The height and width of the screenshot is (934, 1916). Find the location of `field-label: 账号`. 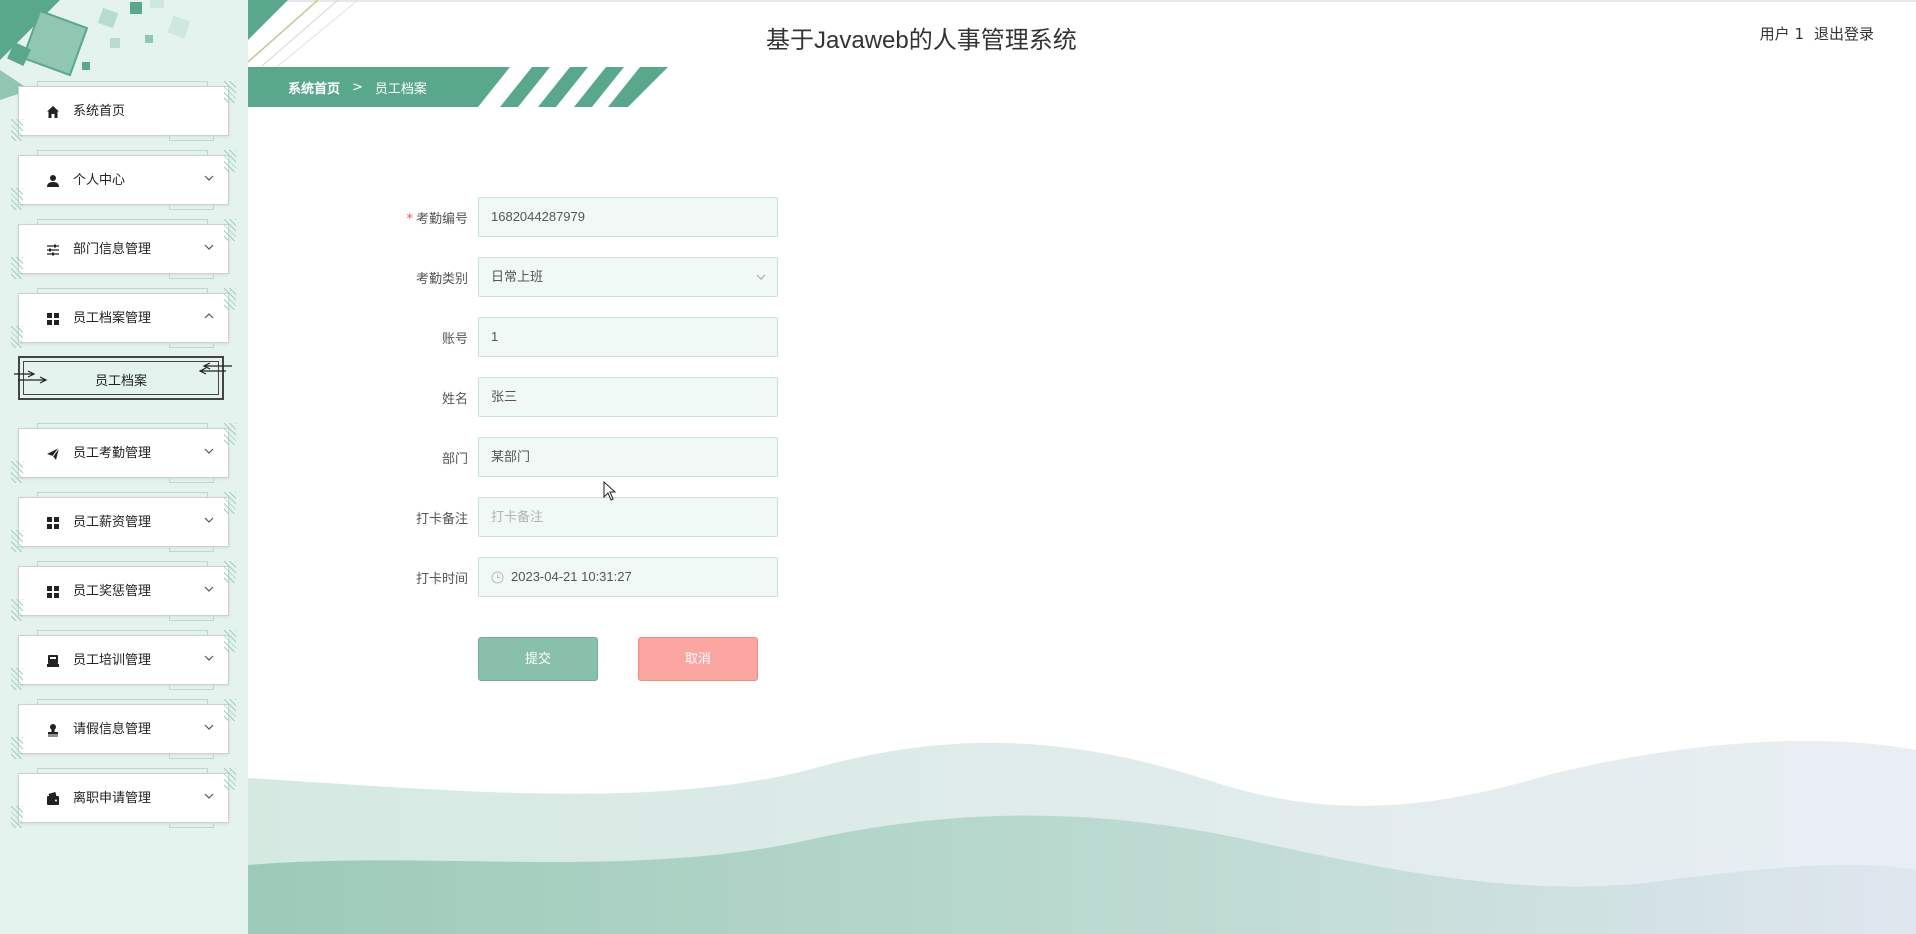

field-label: 账号 is located at coordinates (454, 339).